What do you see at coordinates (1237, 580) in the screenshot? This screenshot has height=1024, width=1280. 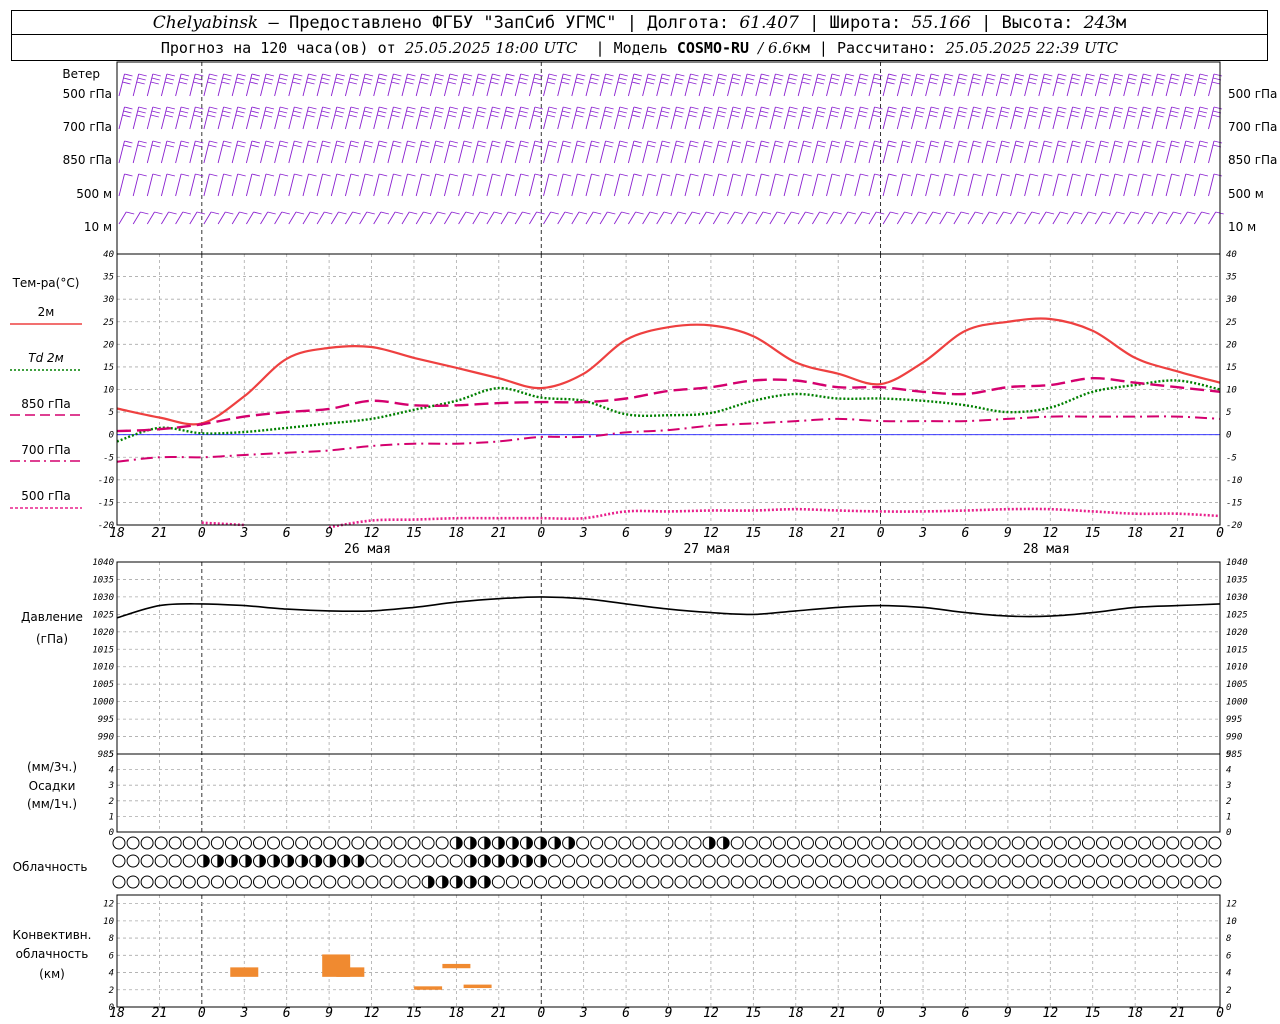 I see `y-tick-label: 1035` at bounding box center [1237, 580].